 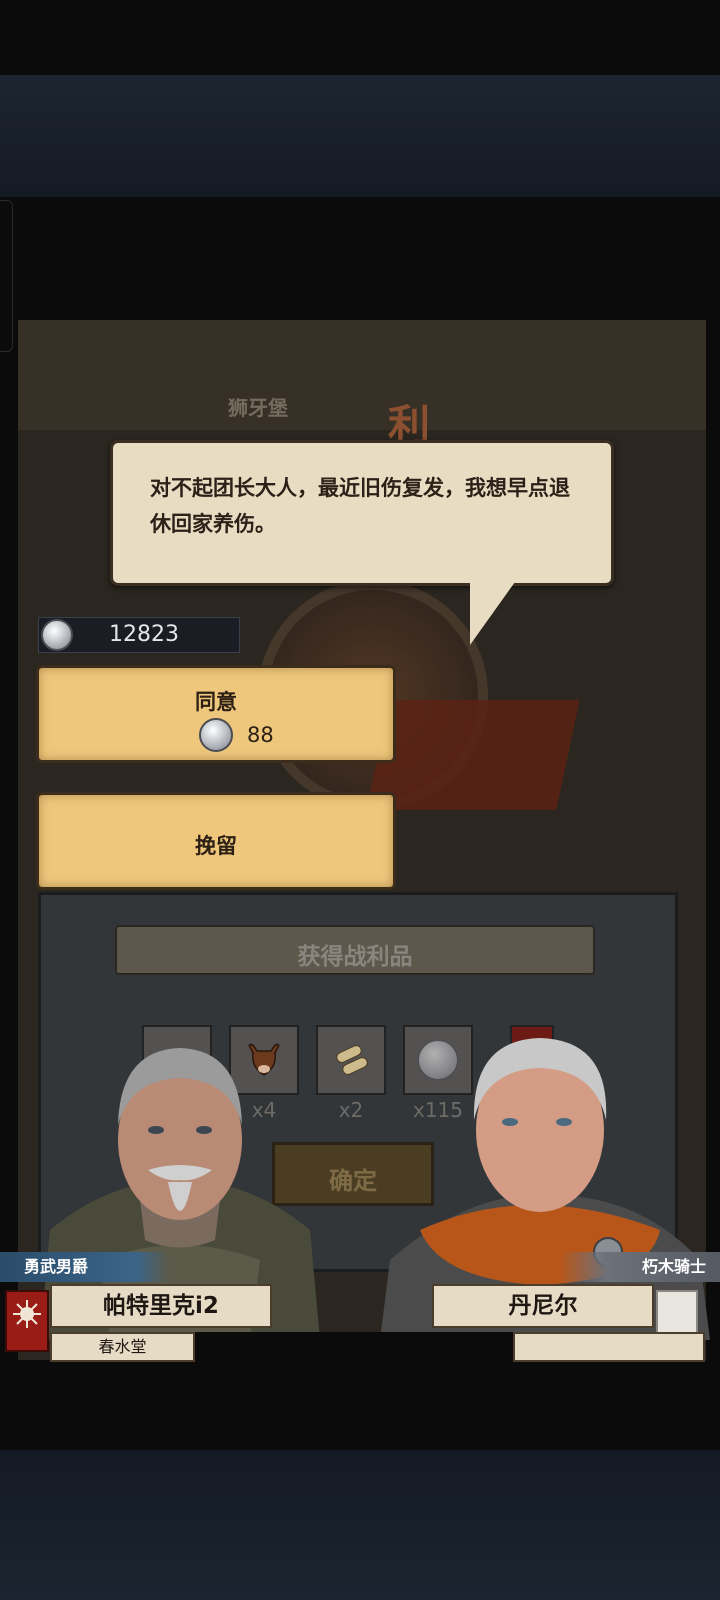 What do you see at coordinates (351, 1110) in the screenshot?
I see `loot-qty: x2` at bounding box center [351, 1110].